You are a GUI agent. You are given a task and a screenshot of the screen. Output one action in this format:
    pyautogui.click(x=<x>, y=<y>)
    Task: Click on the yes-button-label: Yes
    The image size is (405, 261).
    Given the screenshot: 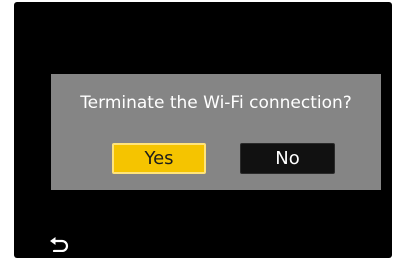 What is the action you would take?
    pyautogui.click(x=159, y=158)
    